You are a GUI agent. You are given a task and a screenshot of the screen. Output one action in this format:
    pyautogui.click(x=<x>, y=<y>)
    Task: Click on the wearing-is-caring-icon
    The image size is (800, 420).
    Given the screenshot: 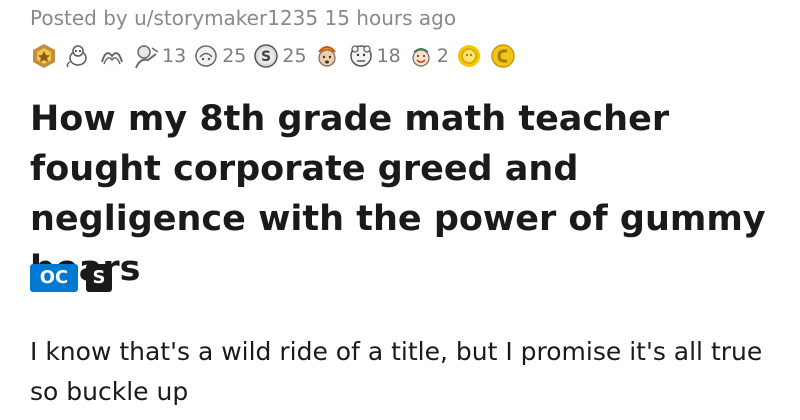 What is the action you would take?
    pyautogui.click(x=112, y=58)
    